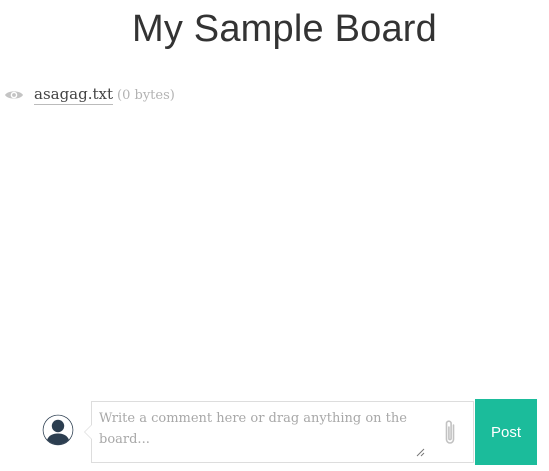 The image size is (549, 471). I want to click on comment-box, so click(279, 432).